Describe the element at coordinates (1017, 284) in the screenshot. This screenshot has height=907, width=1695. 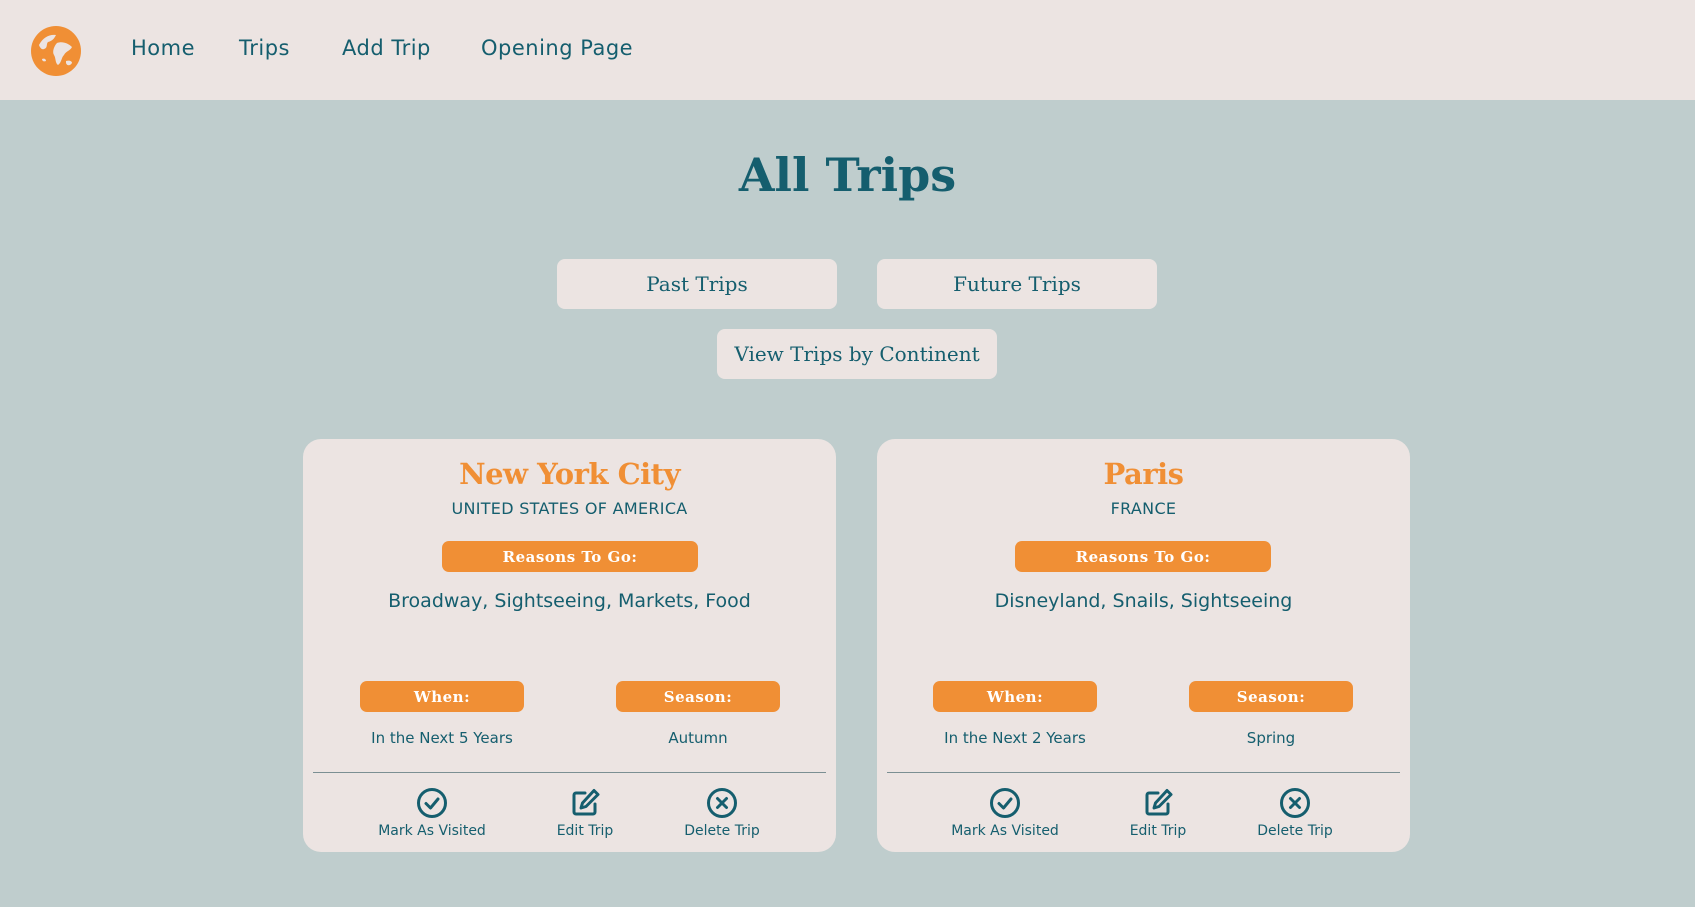
I see `future-trips-button: Future Trips` at that location.